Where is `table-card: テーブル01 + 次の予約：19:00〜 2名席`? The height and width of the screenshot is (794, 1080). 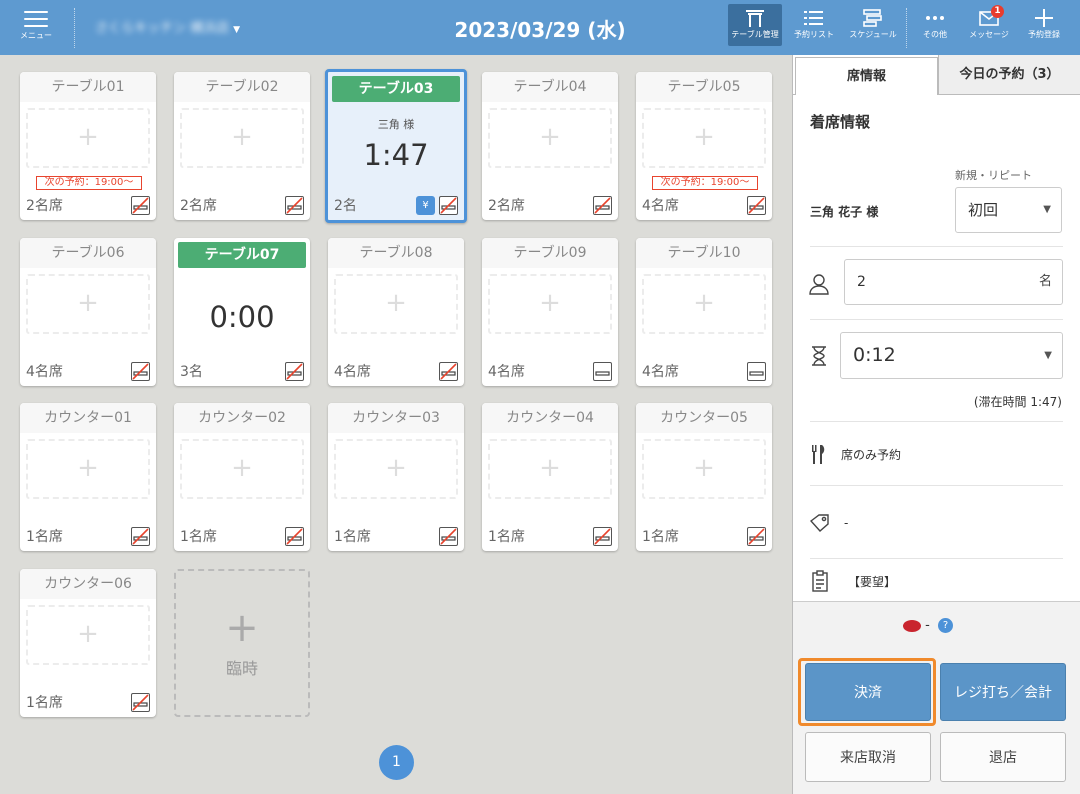
table-card: テーブル01 + 次の予約：19:00〜 2名席 is located at coordinates (88, 146).